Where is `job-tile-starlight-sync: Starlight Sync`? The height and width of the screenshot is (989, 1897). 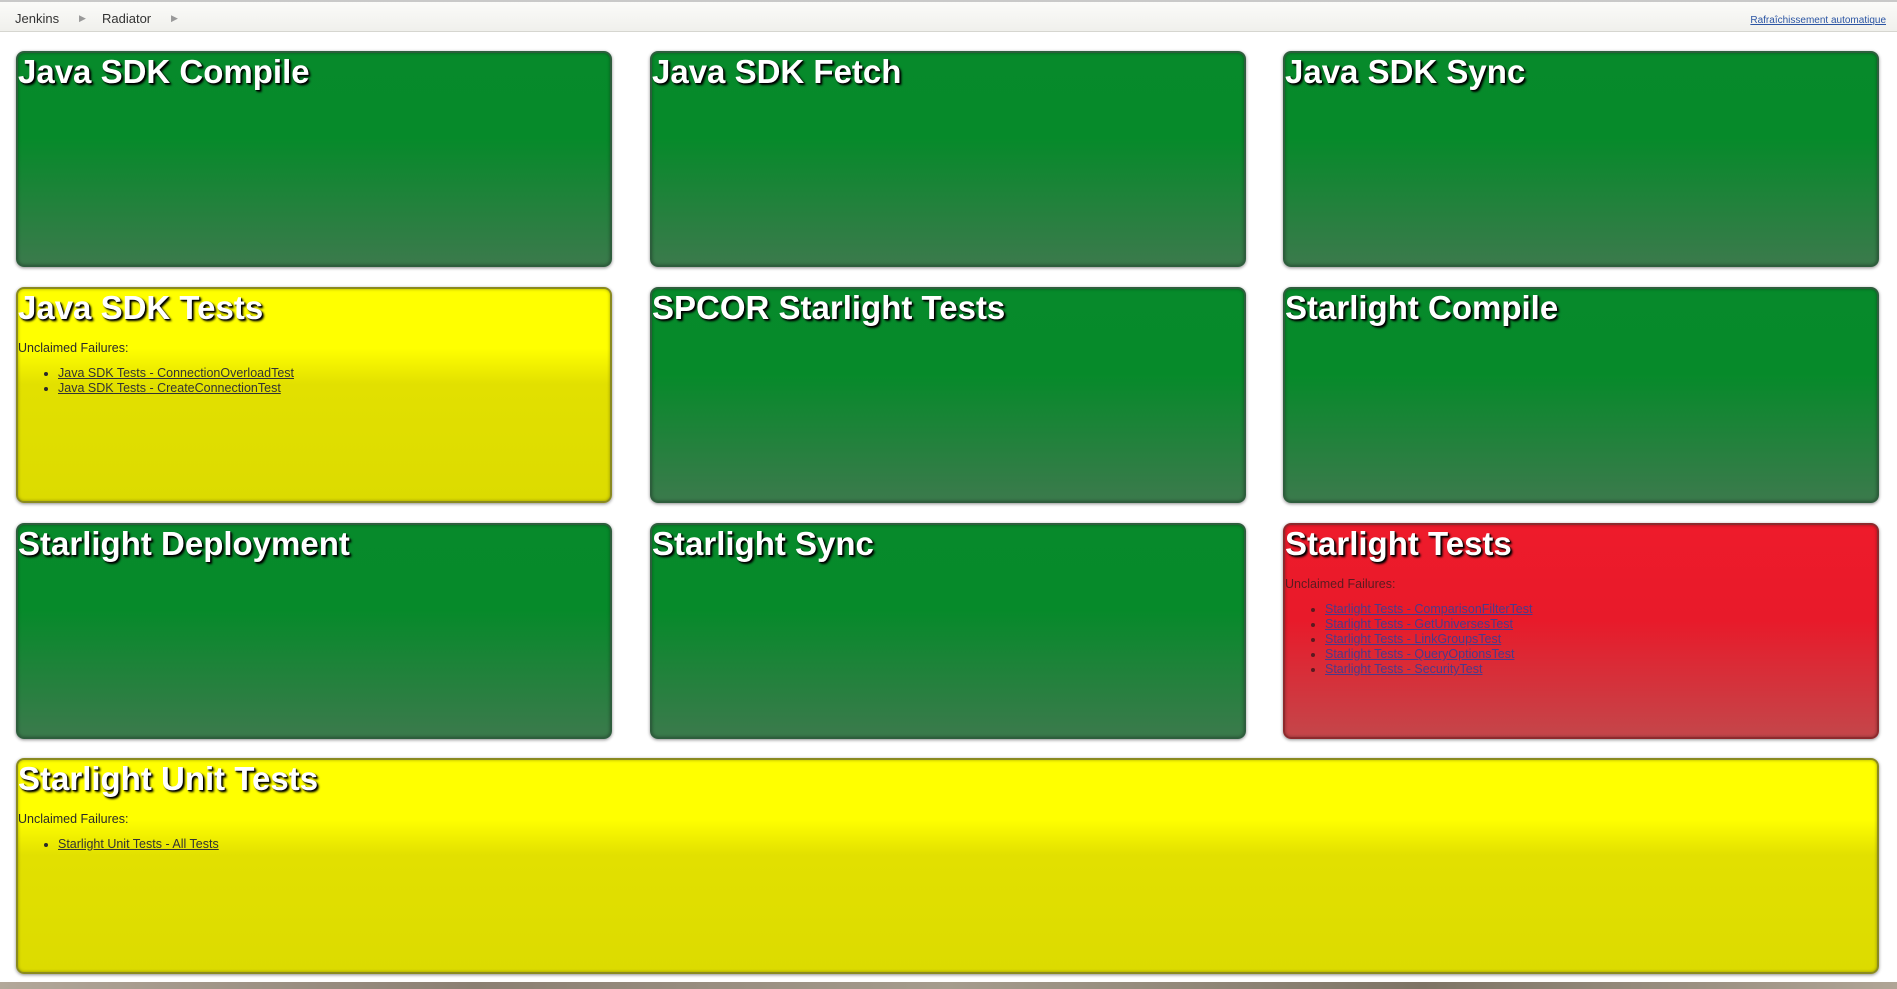 job-tile-starlight-sync: Starlight Sync is located at coordinates (948, 631).